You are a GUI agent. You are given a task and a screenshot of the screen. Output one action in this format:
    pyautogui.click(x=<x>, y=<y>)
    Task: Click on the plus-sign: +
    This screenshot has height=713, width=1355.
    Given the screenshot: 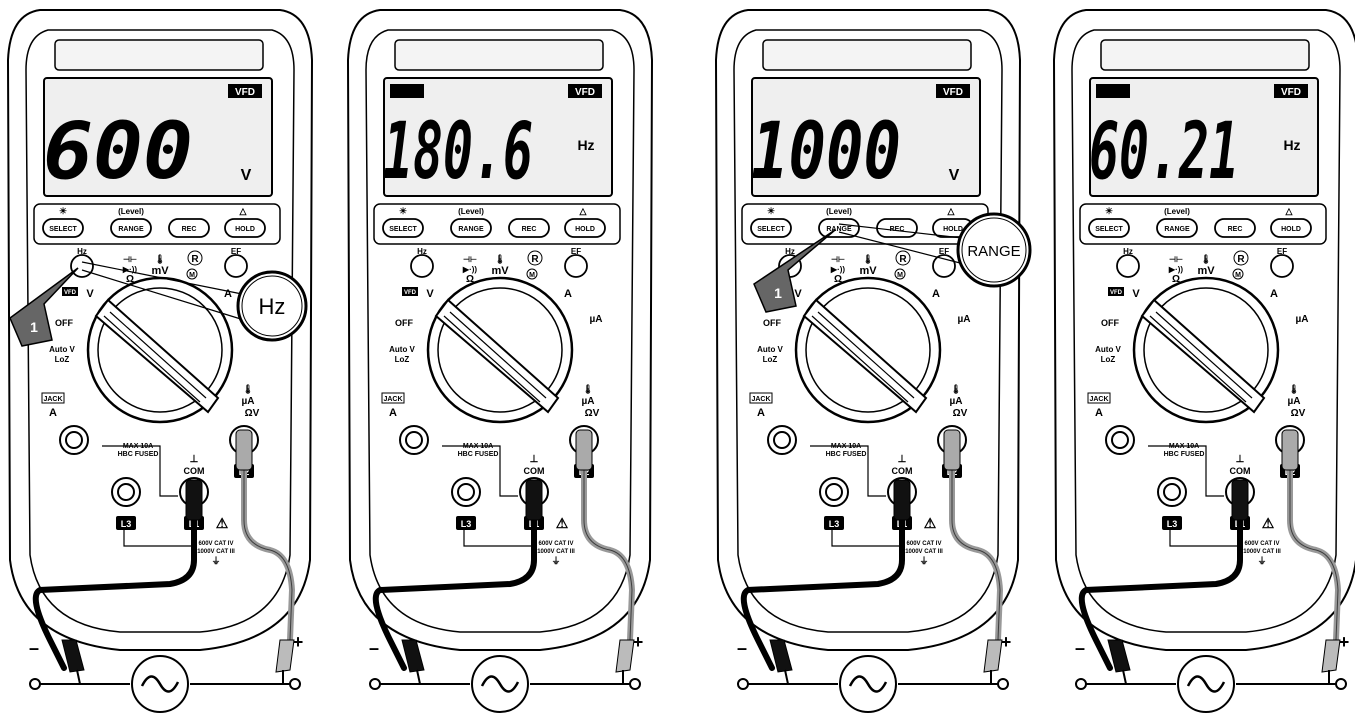 What is the action you would take?
    pyautogui.click(x=638, y=642)
    